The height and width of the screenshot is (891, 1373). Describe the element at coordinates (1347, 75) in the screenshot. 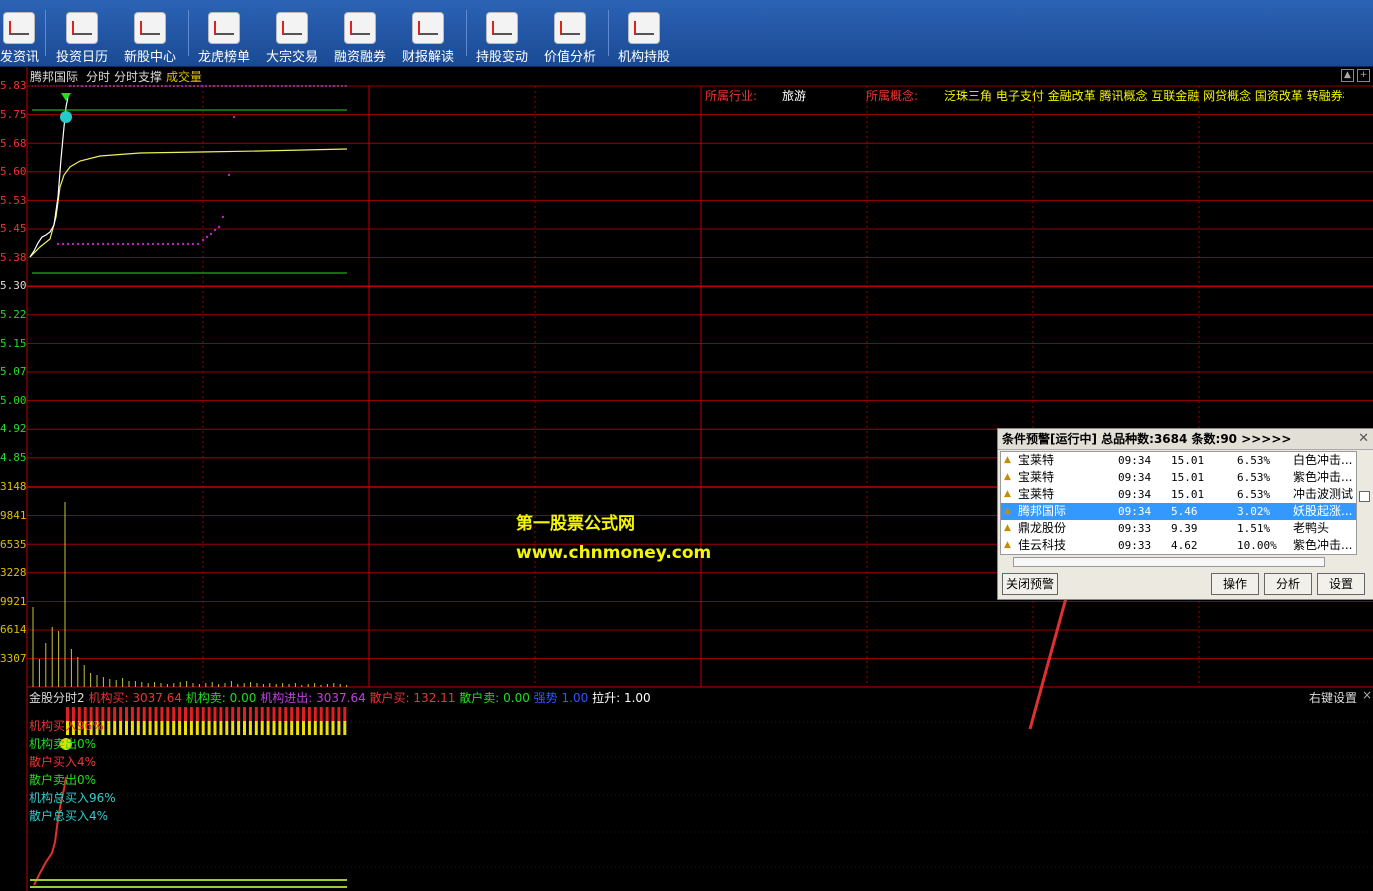

I see `scroll-up-icon: ▲` at that location.